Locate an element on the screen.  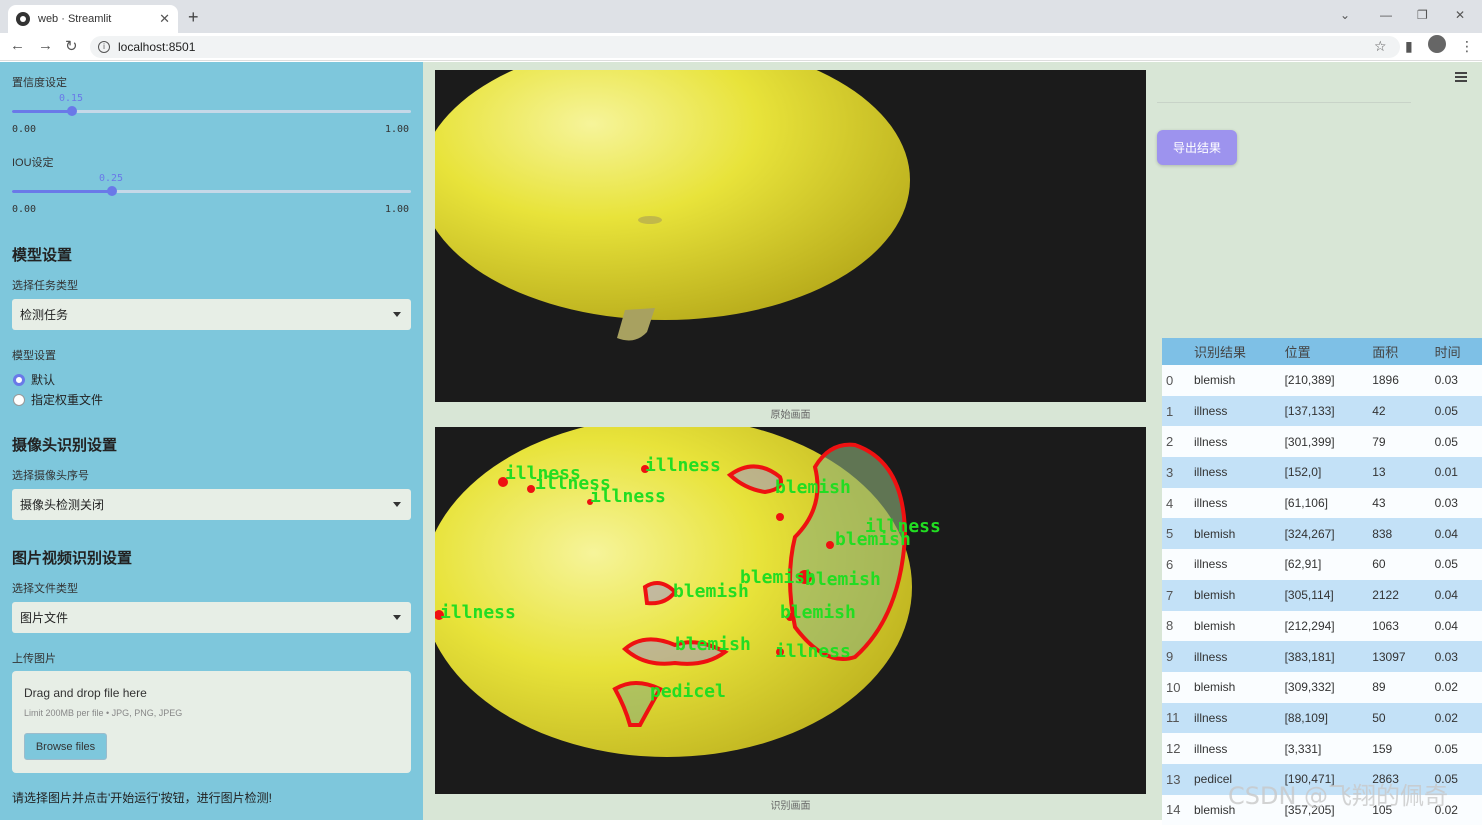
hamburger-menu-icon is located at coordinates (1461, 78).